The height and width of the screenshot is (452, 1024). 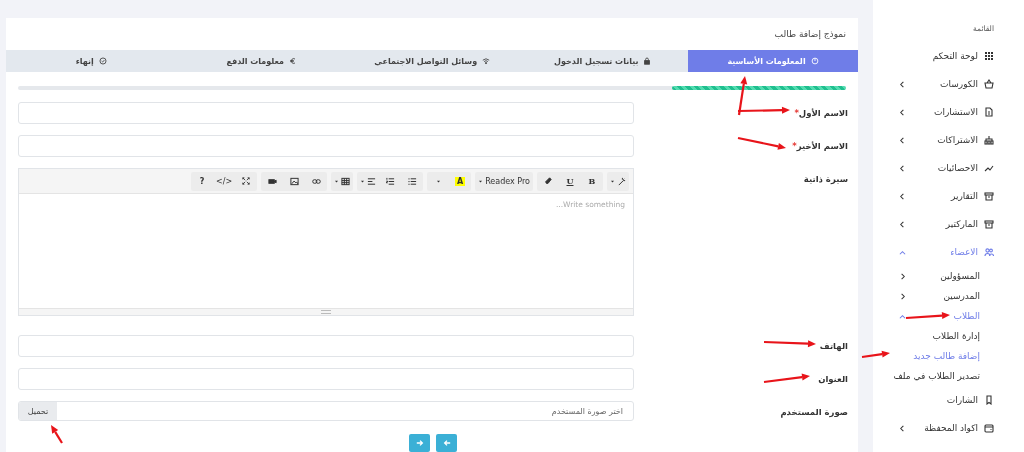 I want to click on arrow-left-icon, so click(x=446, y=443).